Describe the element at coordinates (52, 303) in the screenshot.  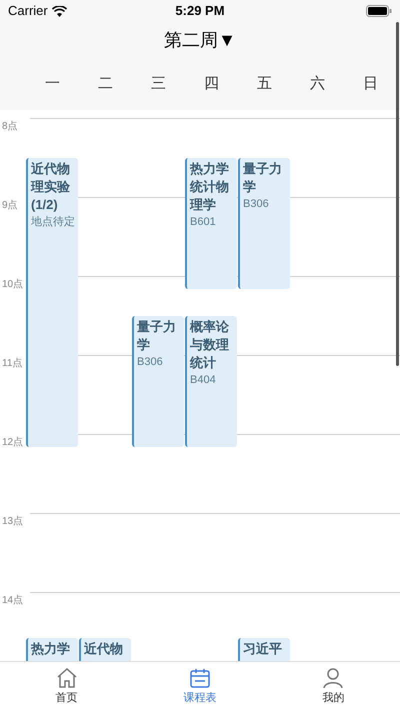
I see `course-card: 近代物理实验(1/2) 地点待定` at that location.